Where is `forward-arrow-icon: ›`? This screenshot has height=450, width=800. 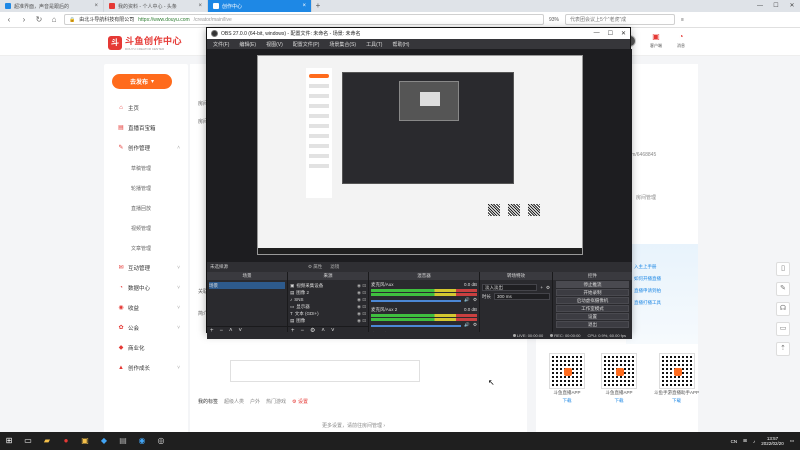
forward-arrow-icon: › is located at coordinates (24, 19).